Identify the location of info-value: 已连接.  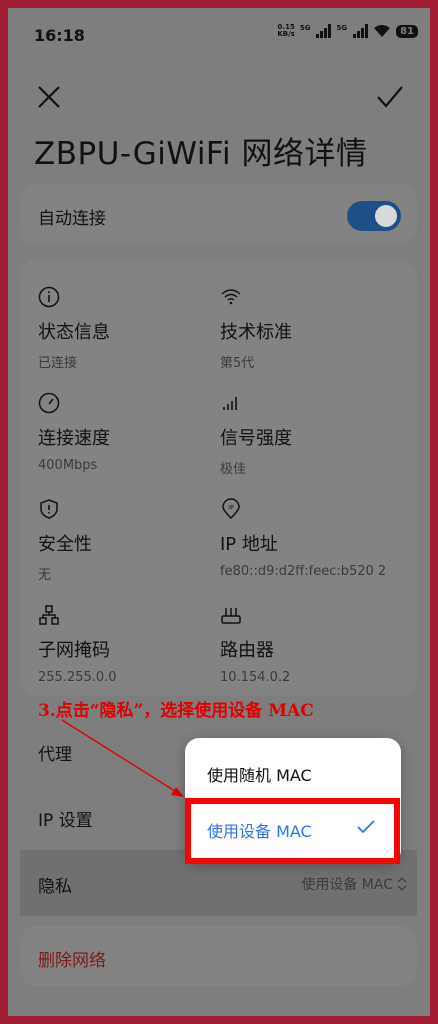
(58, 363).